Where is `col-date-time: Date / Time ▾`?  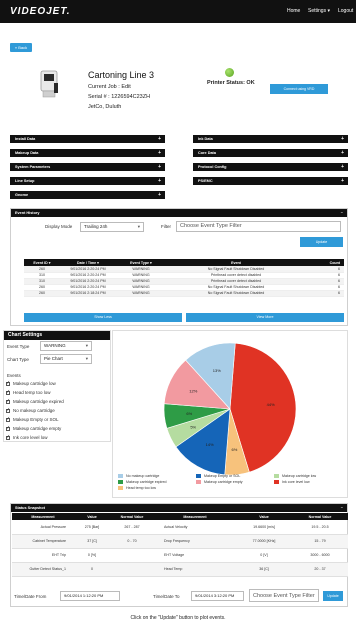 col-date-time: Date / Time ▾ is located at coordinates (88, 262).